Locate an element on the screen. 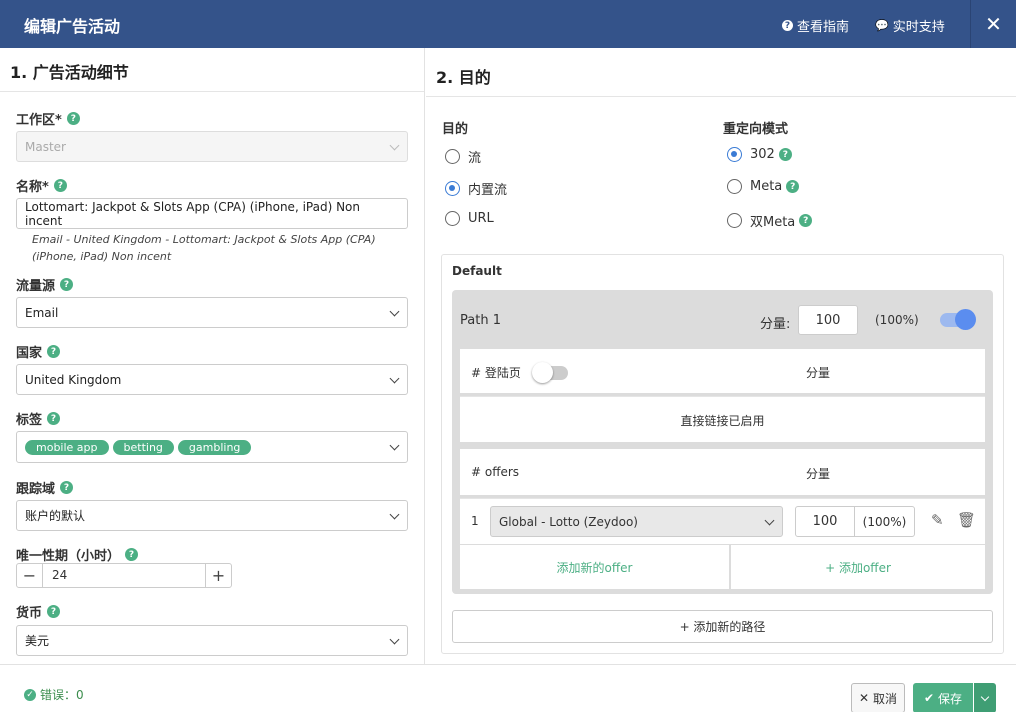 This screenshot has height=712, width=1016. radio-302: 302? is located at coordinates (759, 154).